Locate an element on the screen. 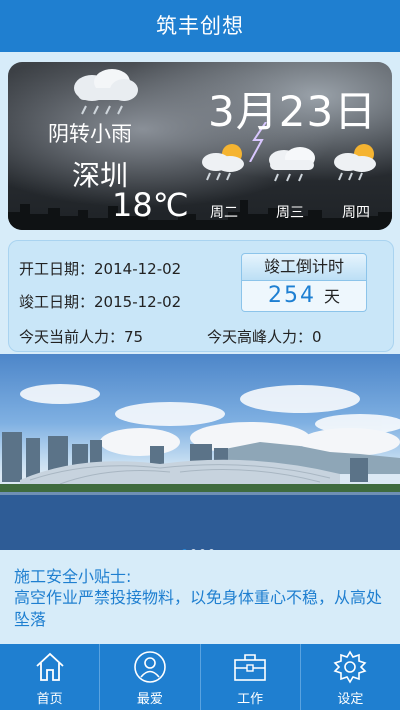 This screenshot has height=710, width=400. end-date-row: 竣工日期：2015-12-02 is located at coordinates (100, 301).